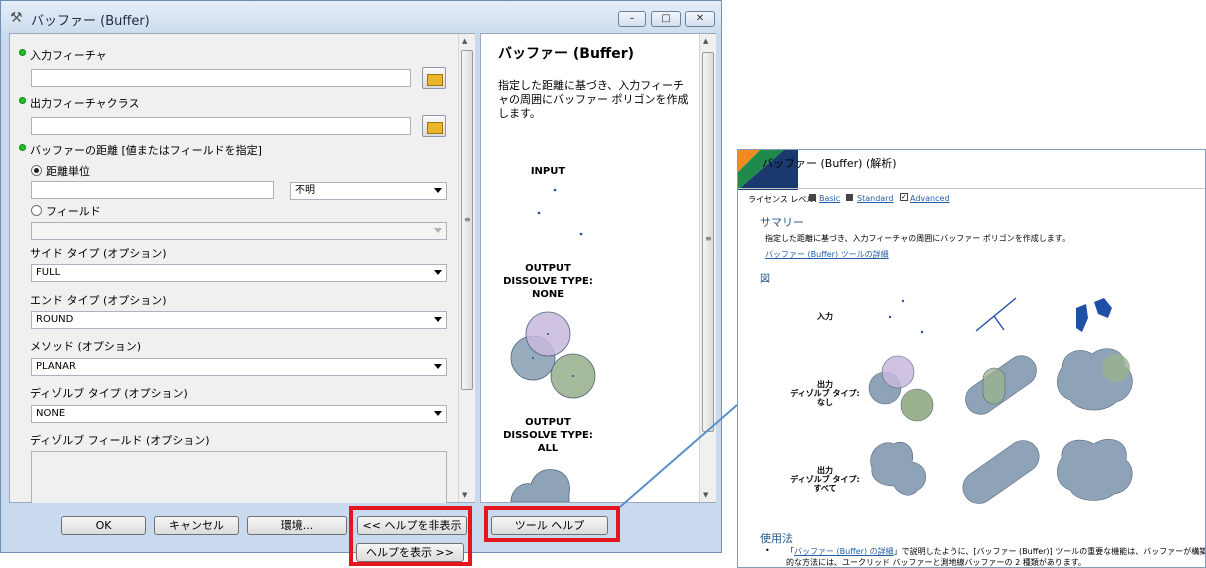  I want to click on caption-output-none-2: DISSOLVE TYPE:, so click(548, 281).